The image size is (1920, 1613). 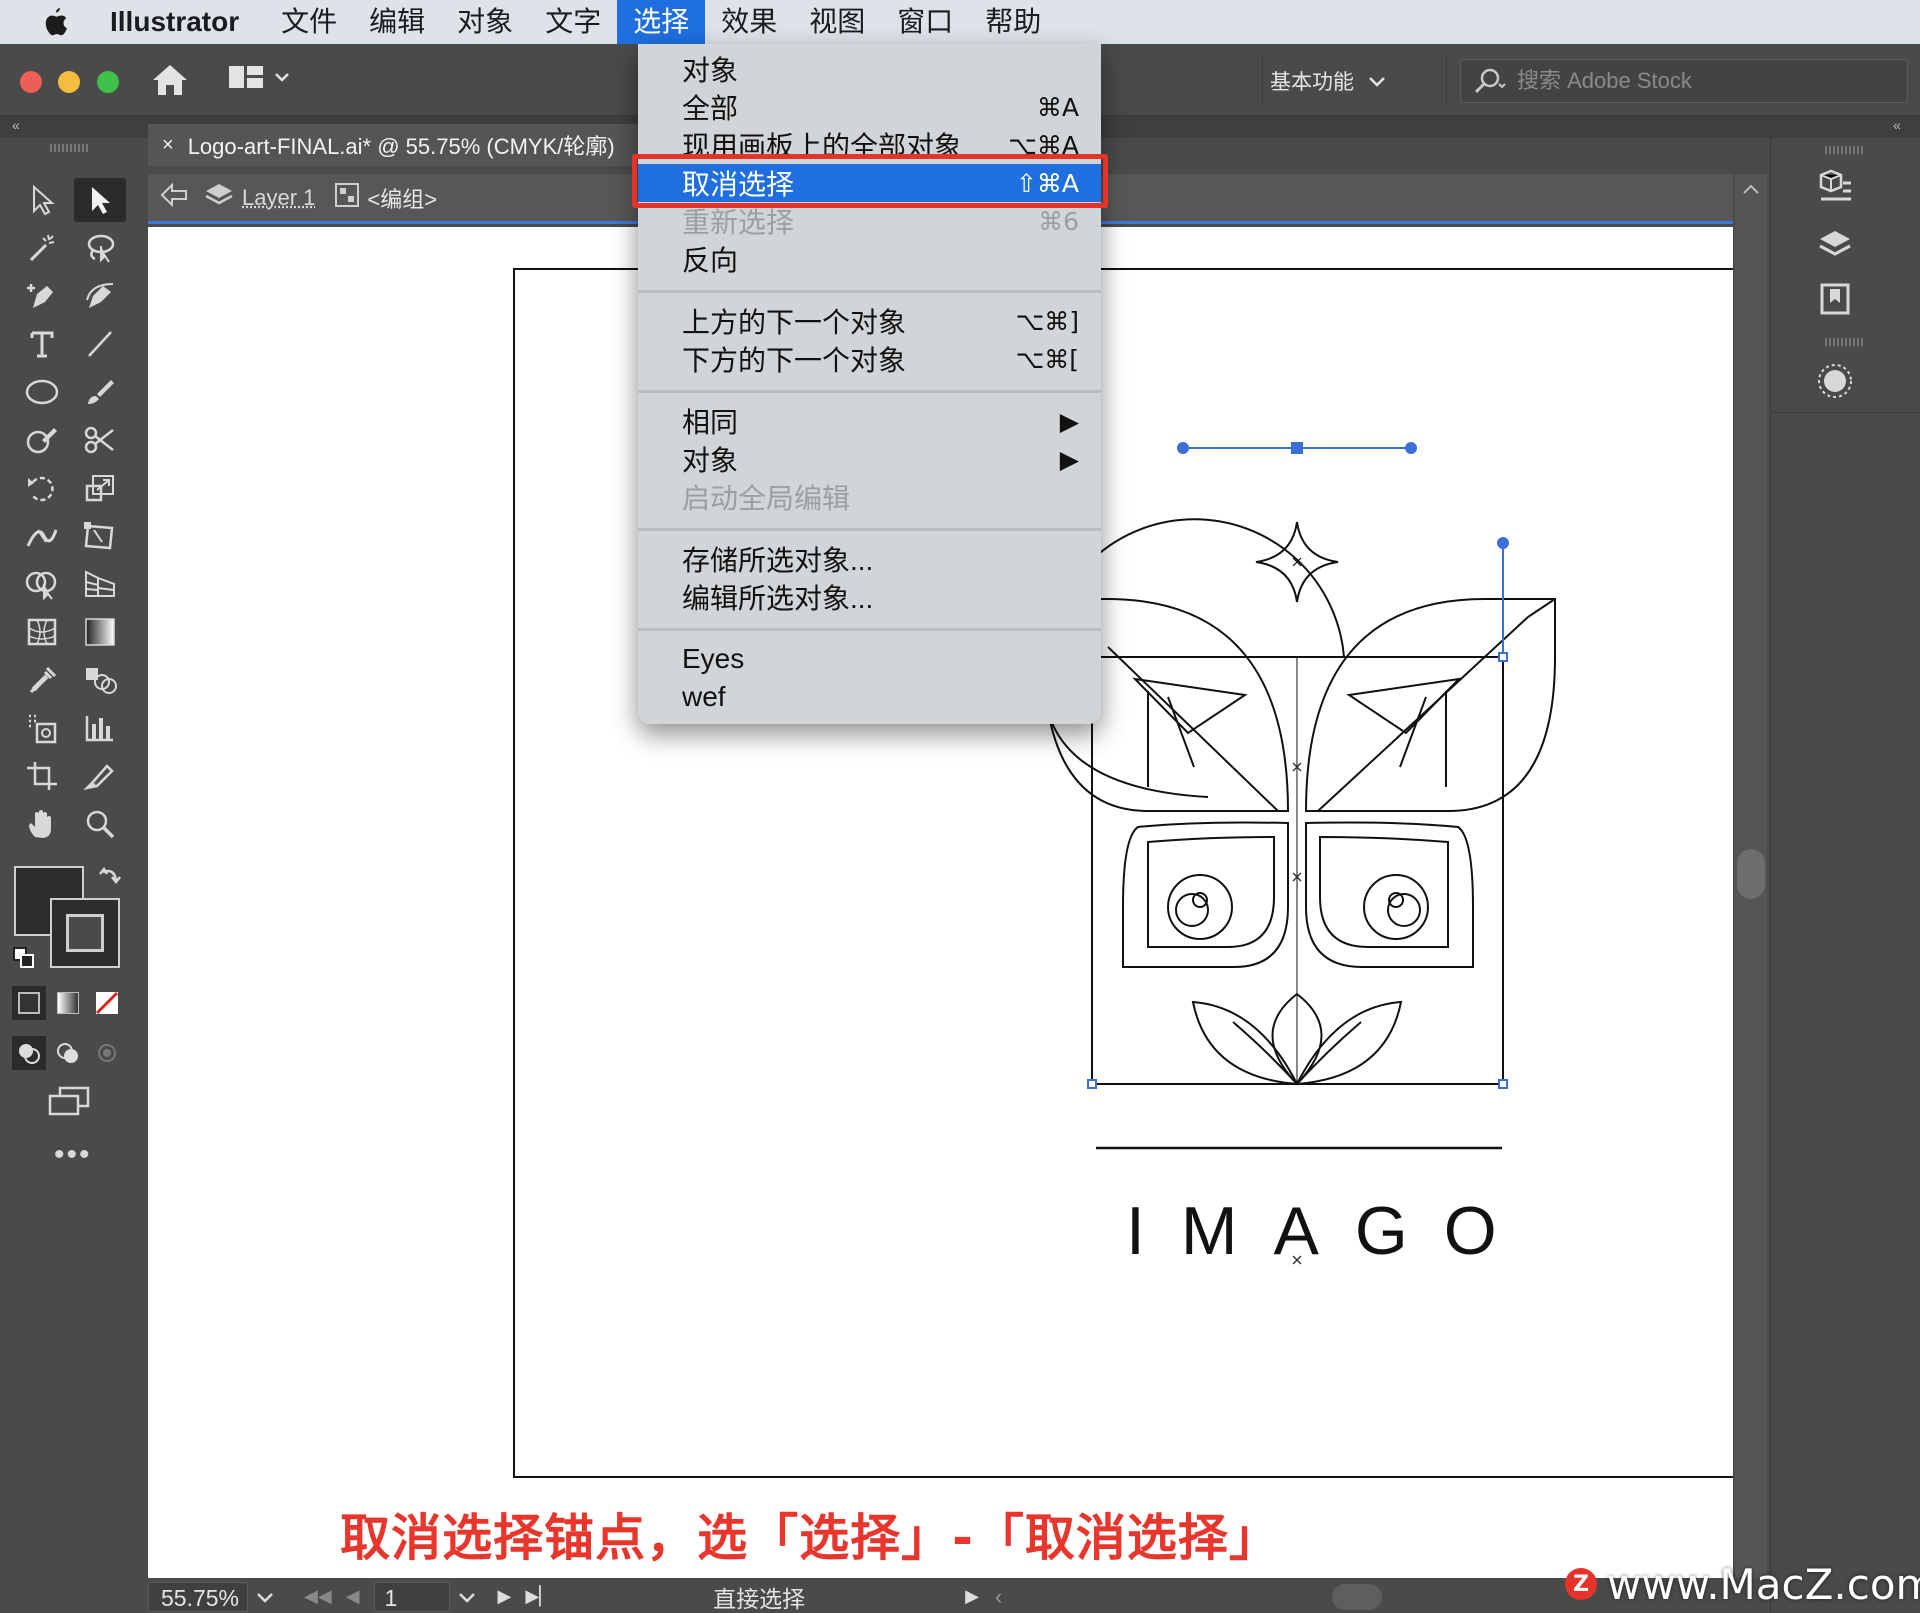 What do you see at coordinates (68, 1053) in the screenshot?
I see `draw-behind-icon` at bounding box center [68, 1053].